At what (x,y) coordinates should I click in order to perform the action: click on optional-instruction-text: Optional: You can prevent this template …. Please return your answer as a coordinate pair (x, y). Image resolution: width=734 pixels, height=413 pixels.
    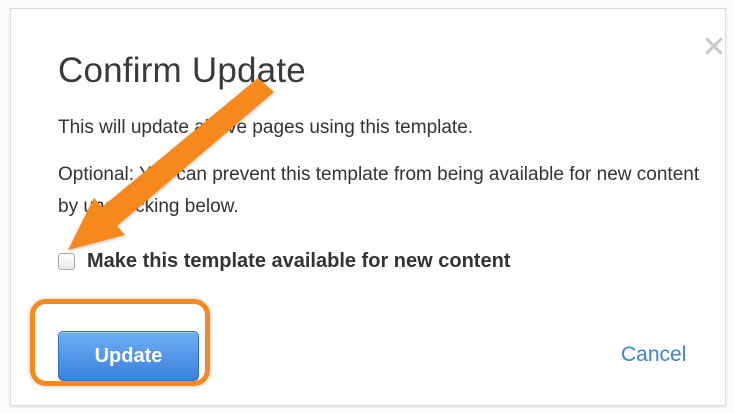
    Looking at the image, I should click on (379, 190).